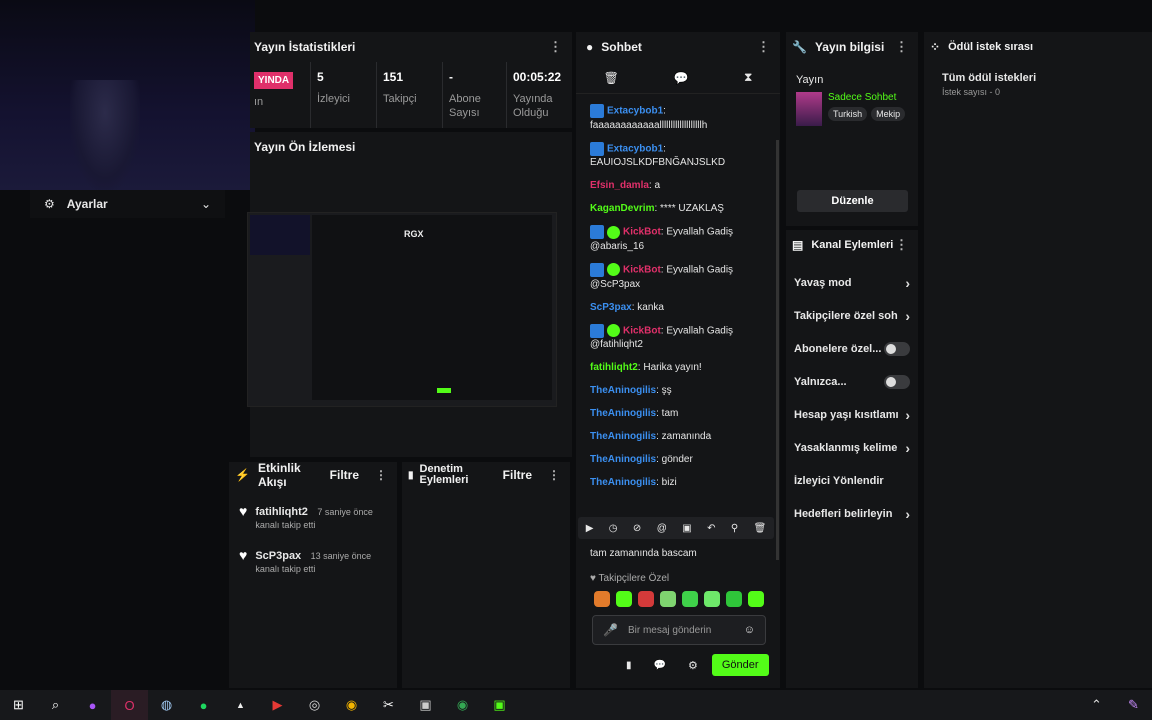 The width and height of the screenshot is (1152, 720). I want to click on chat-message: TheAninogilis: tam, so click(680, 414).